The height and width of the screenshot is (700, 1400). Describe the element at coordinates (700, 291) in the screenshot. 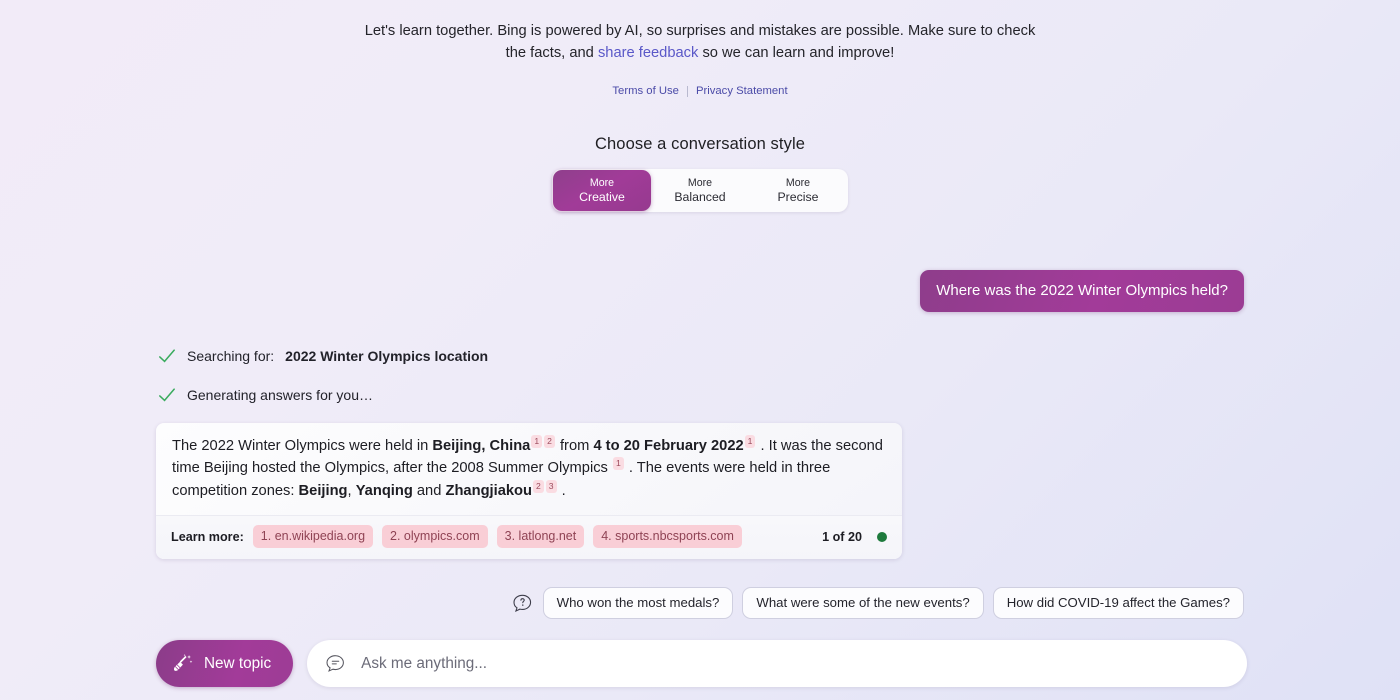

I see `user-message-row: Where was the 2022 Winter Olympics held?` at that location.